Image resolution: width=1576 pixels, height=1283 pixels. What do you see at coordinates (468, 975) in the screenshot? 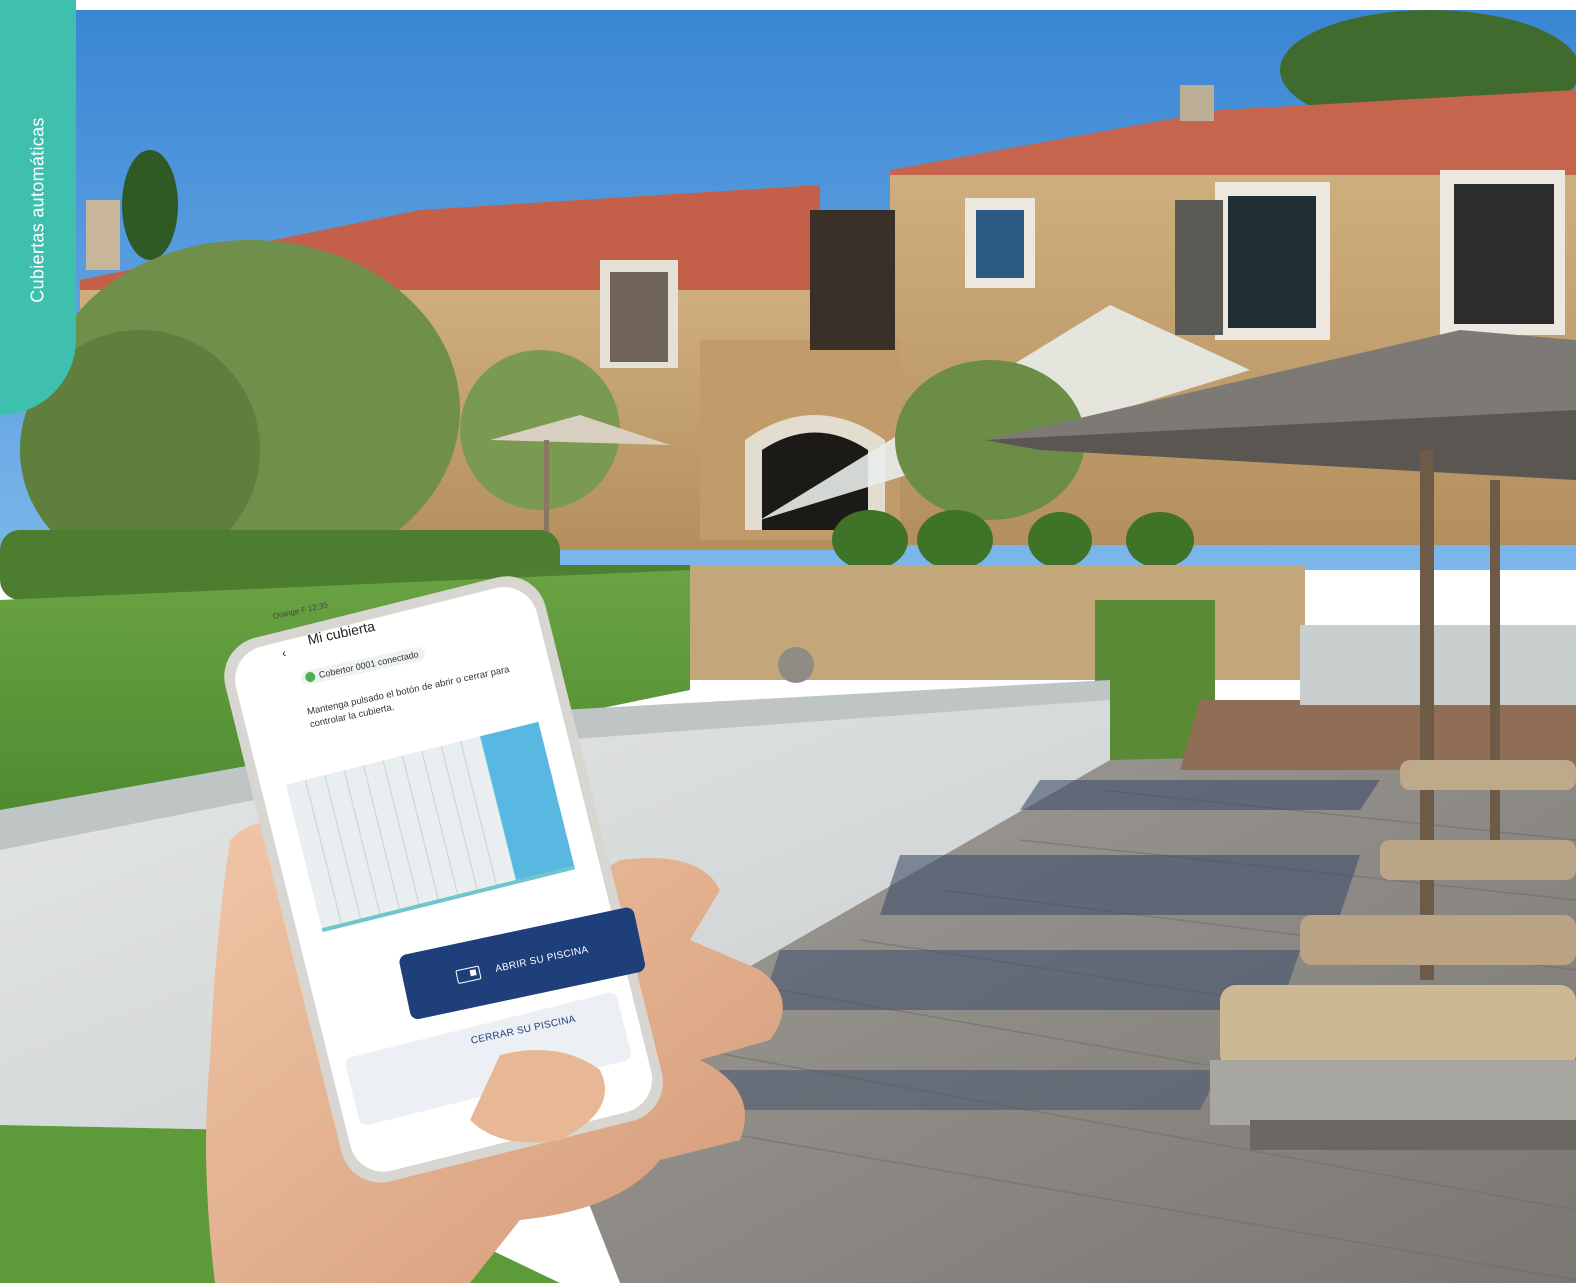
I see `pool-cover-icon` at bounding box center [468, 975].